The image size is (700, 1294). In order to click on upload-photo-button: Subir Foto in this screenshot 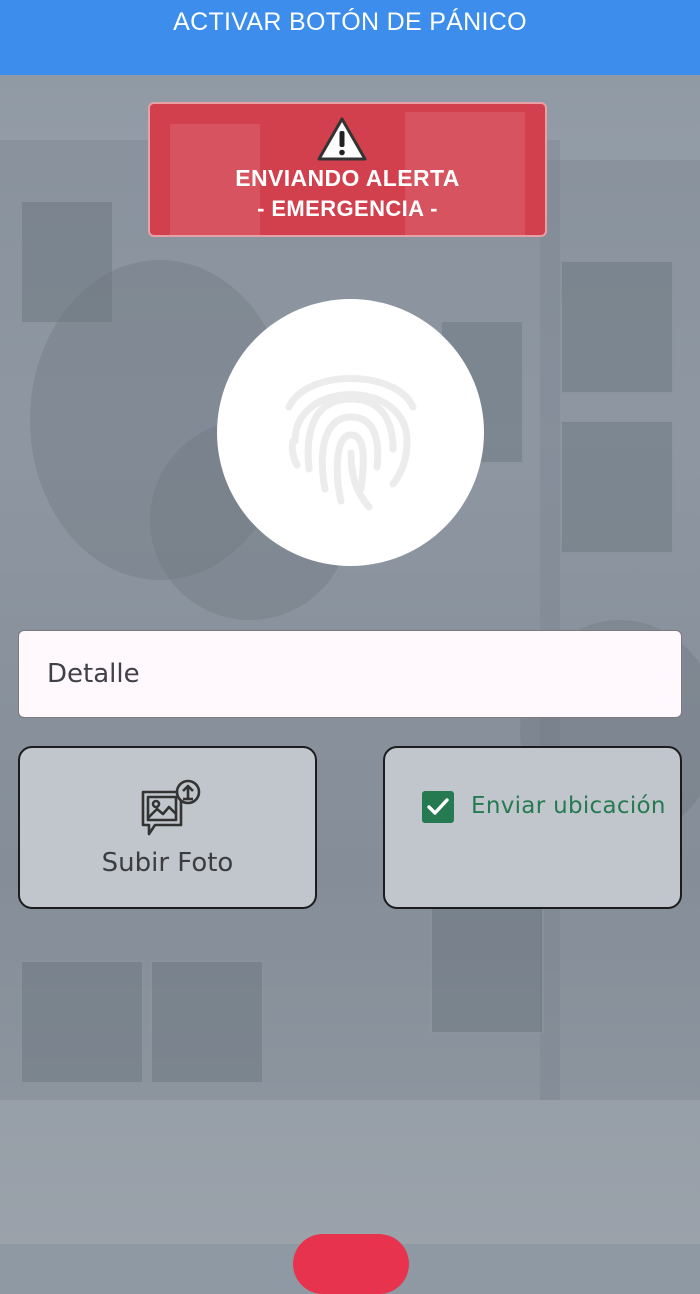, I will do `click(167, 827)`.